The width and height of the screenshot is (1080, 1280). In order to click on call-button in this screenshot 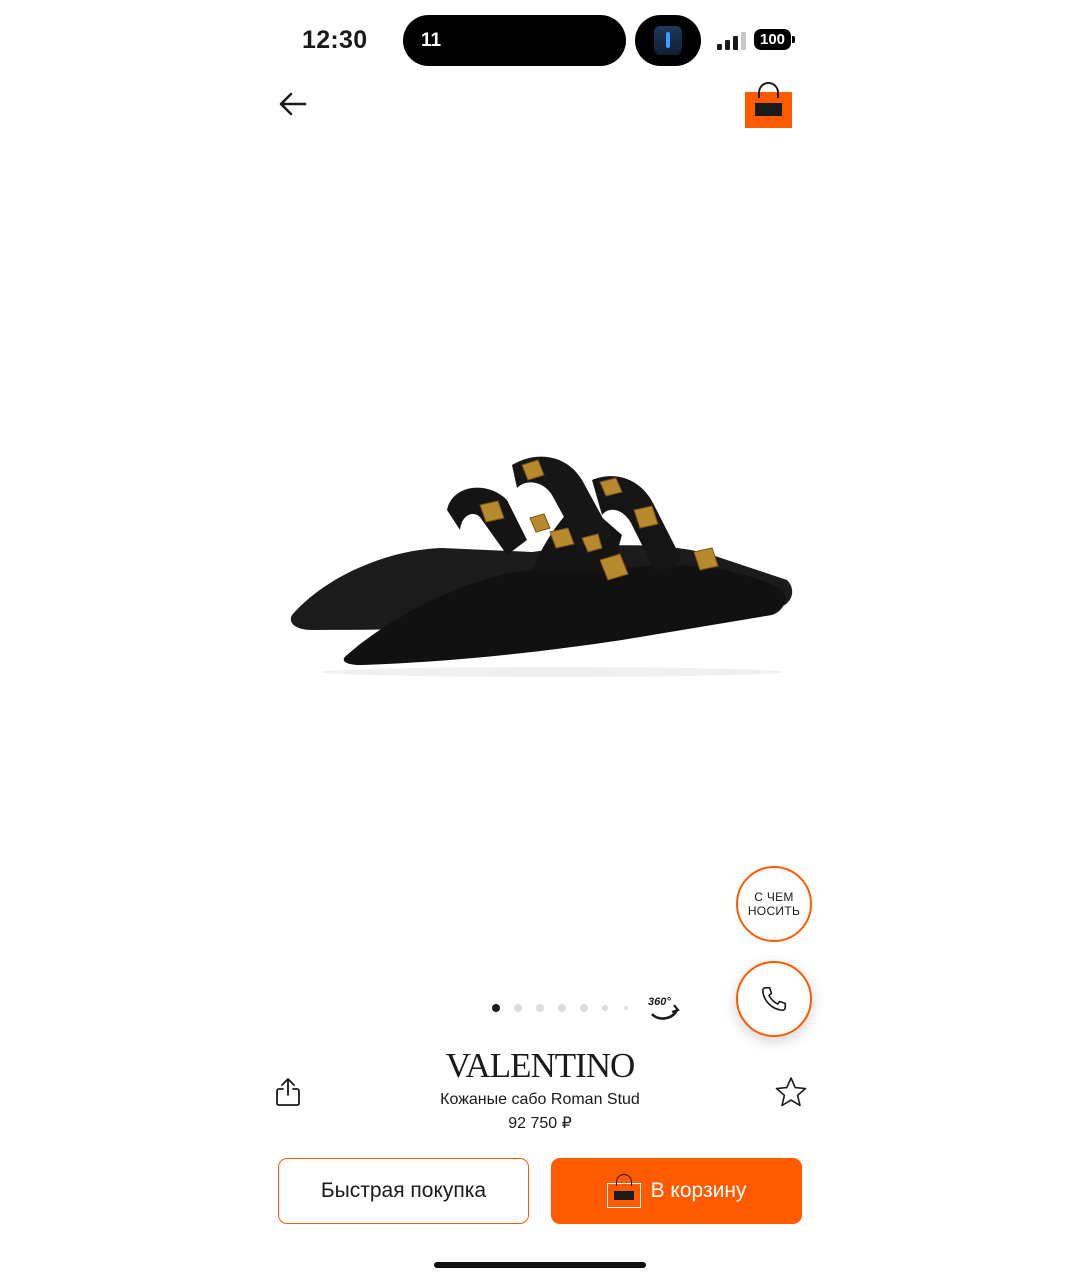, I will do `click(774, 999)`.